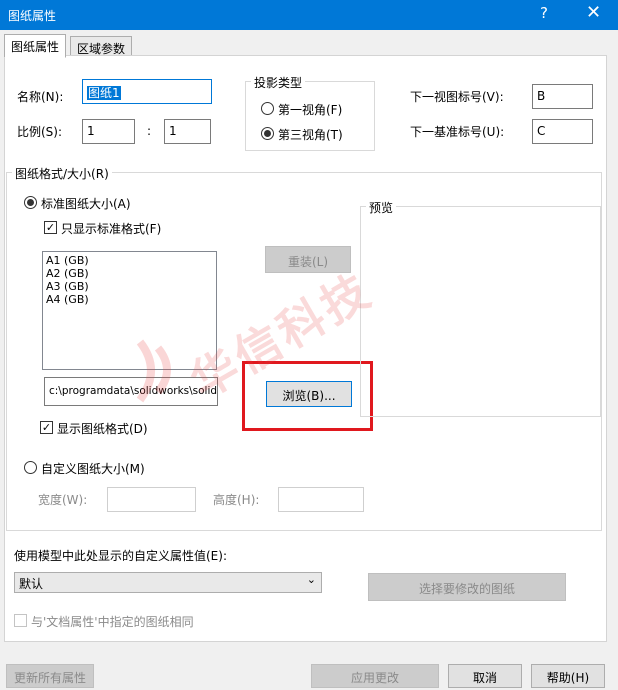 This screenshot has height=690, width=618. I want to click on apply-button: 应用更改, so click(375, 676).